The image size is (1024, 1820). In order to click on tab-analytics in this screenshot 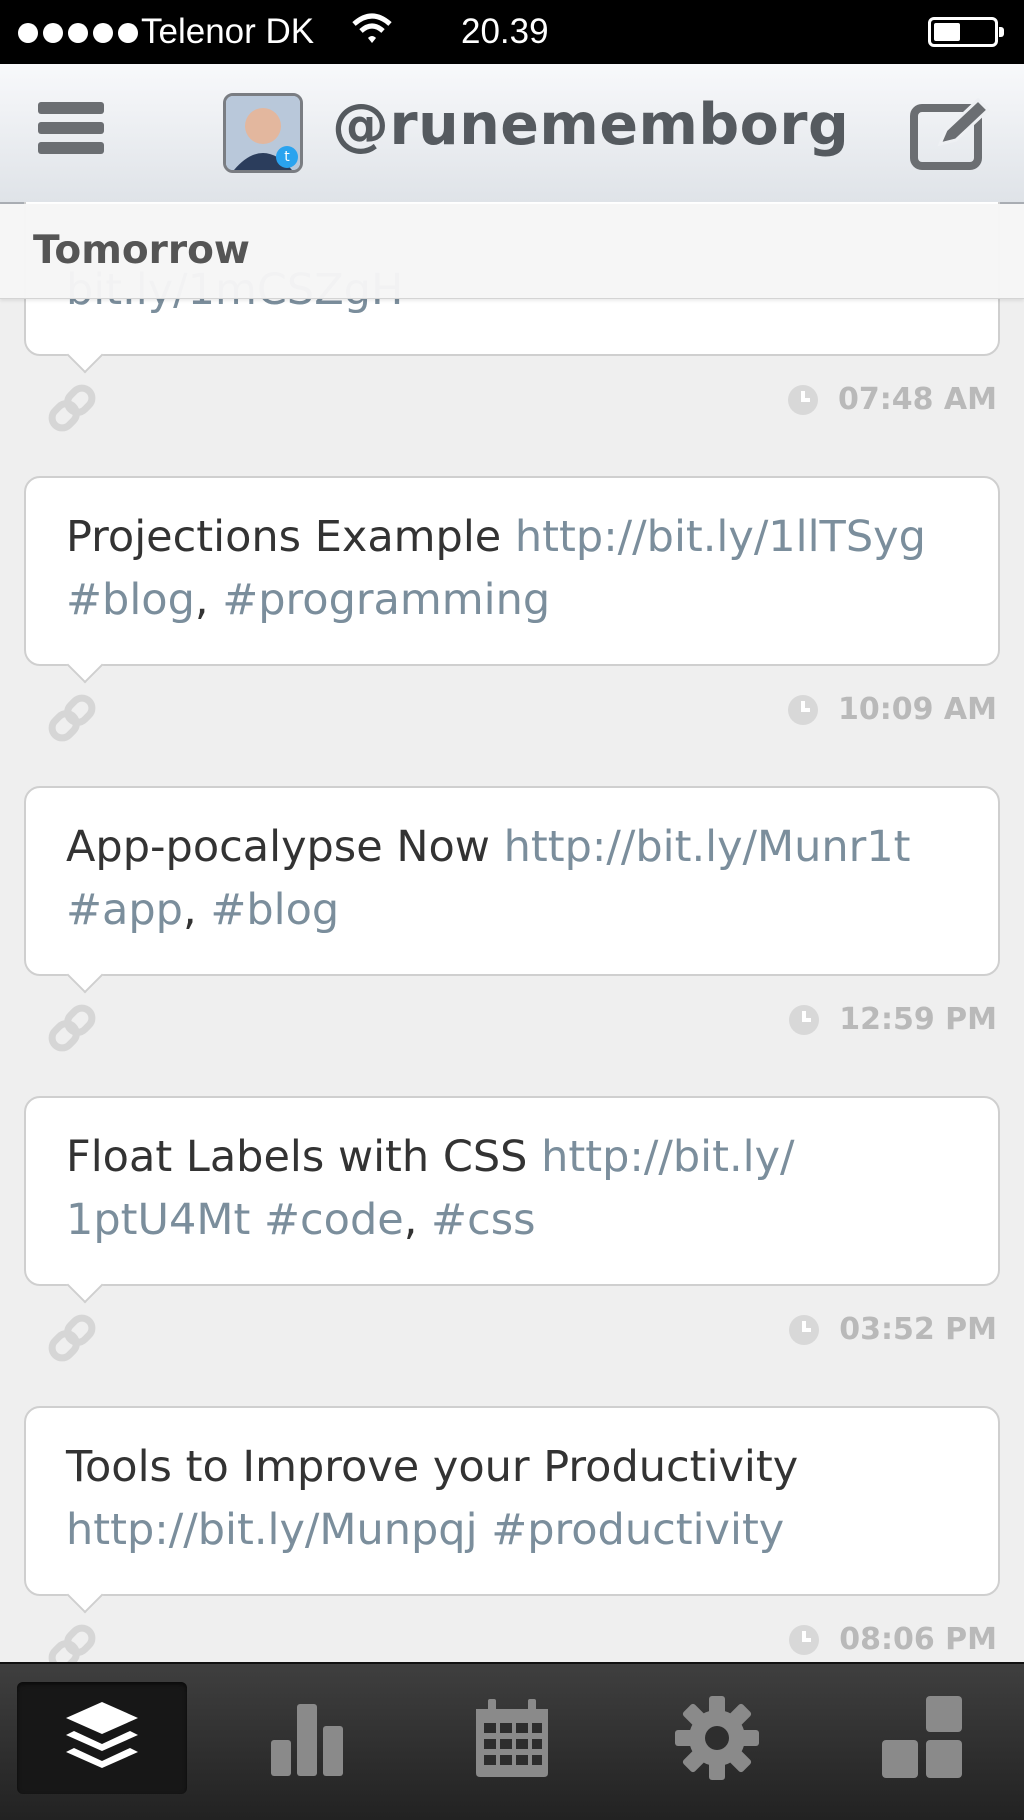, I will do `click(307, 1738)`.